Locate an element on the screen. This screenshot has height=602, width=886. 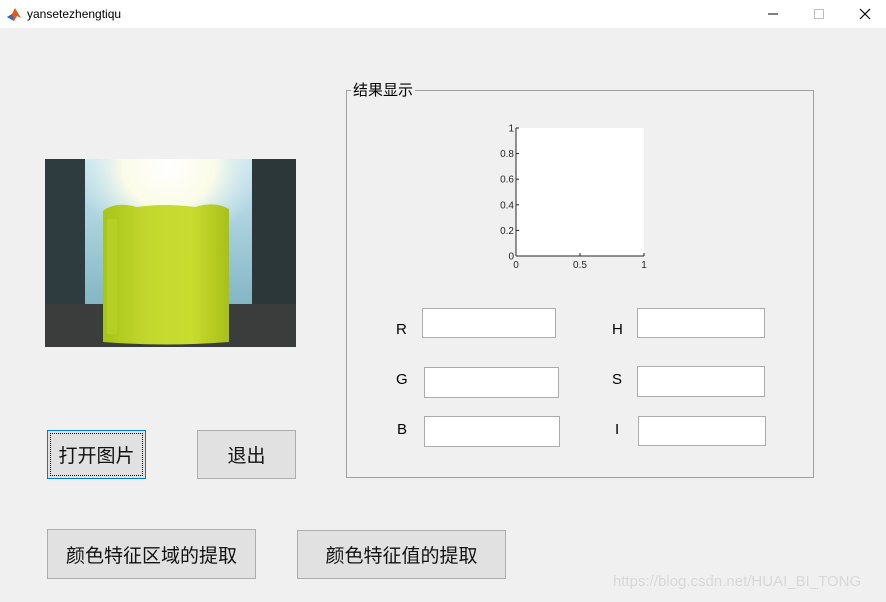
x-tick-label: 0 is located at coordinates (516, 265).